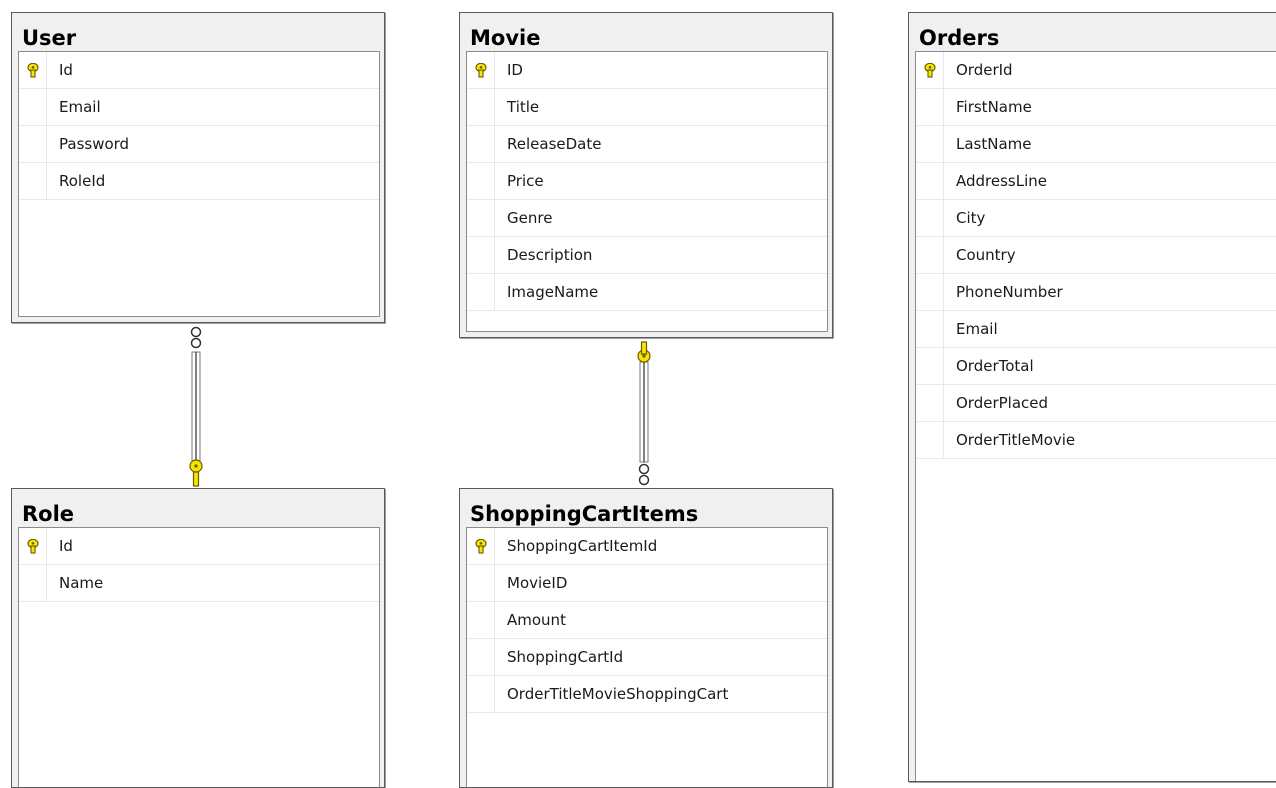 This screenshot has height=788, width=1276. Describe the element at coordinates (647, 218) in the screenshot. I see `column-row: Genre` at that location.